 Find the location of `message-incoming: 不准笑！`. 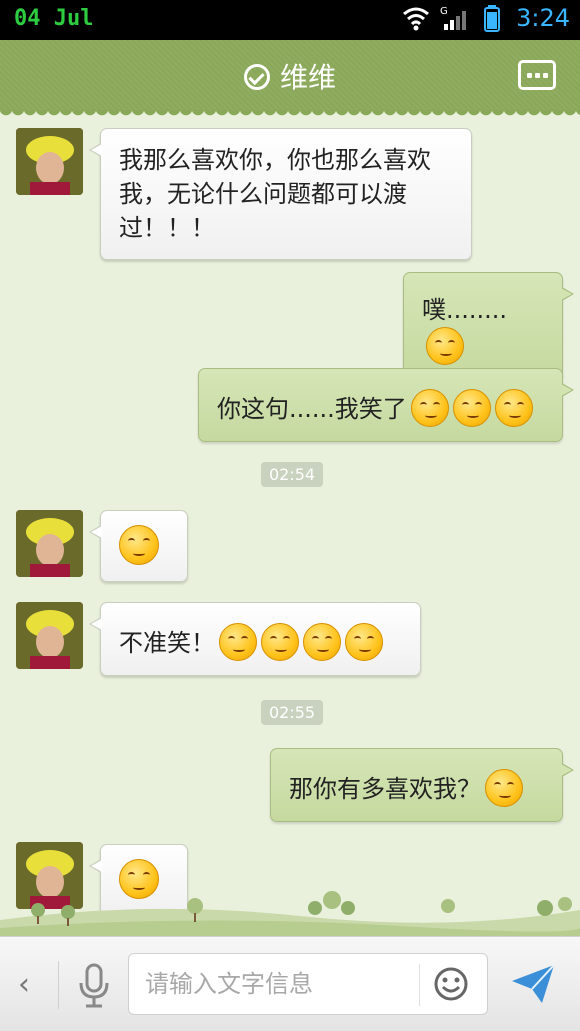

message-incoming: 不准笑！ is located at coordinates (255, 639).